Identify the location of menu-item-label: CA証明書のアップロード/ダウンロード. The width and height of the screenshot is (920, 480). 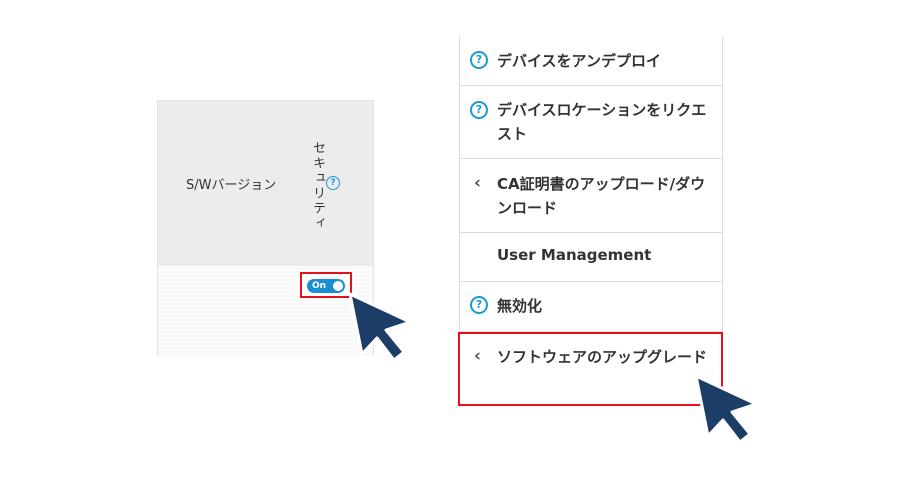
(601, 196).